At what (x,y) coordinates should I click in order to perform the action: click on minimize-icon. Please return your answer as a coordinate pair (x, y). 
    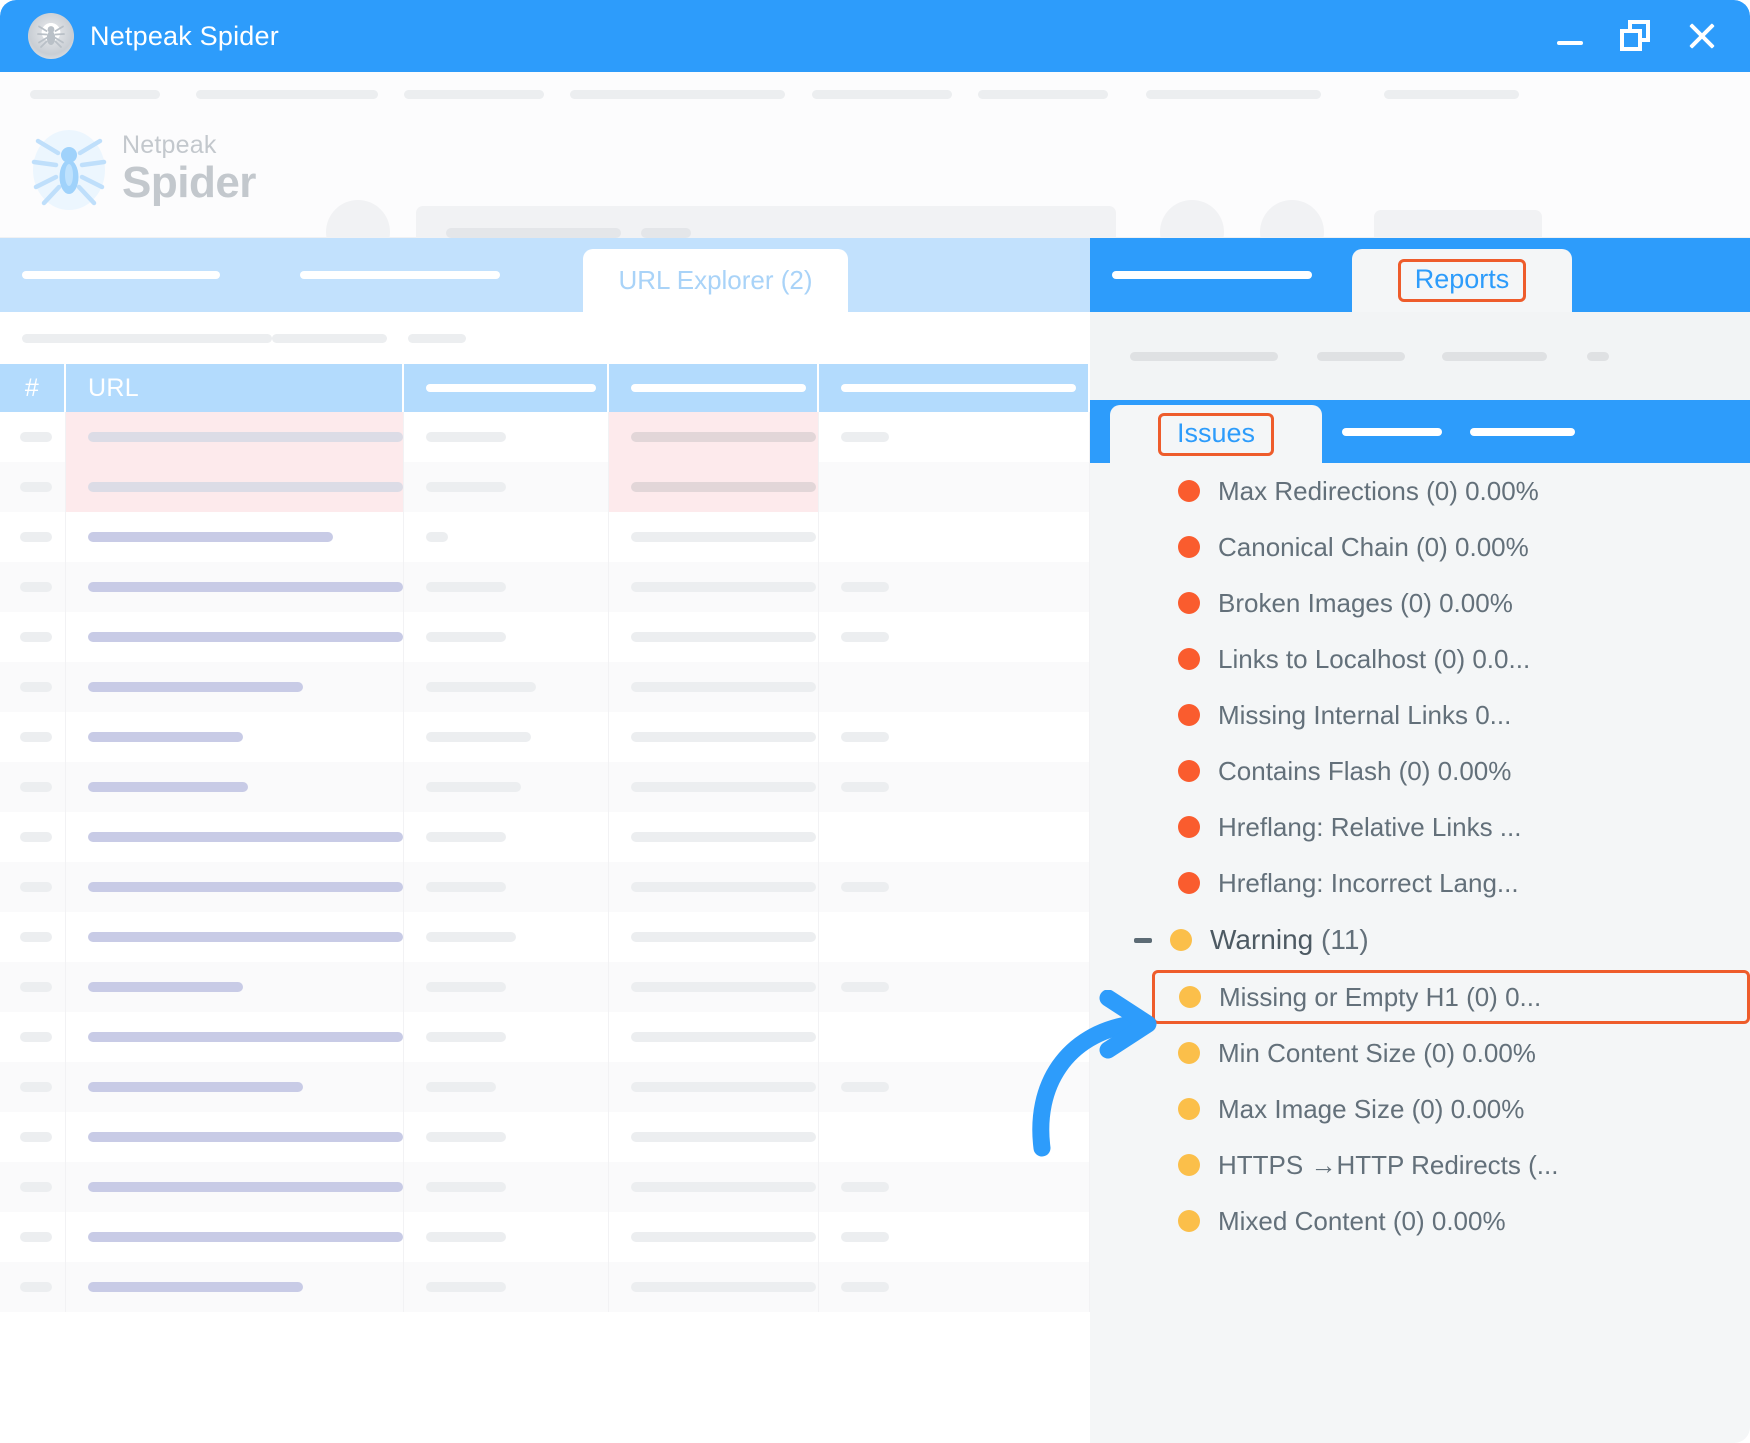
    Looking at the image, I should click on (1570, 36).